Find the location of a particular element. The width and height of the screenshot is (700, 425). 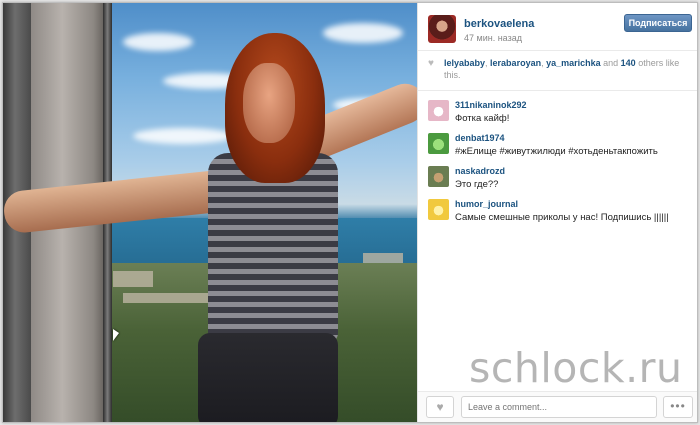

and-text: and is located at coordinates (610, 63).